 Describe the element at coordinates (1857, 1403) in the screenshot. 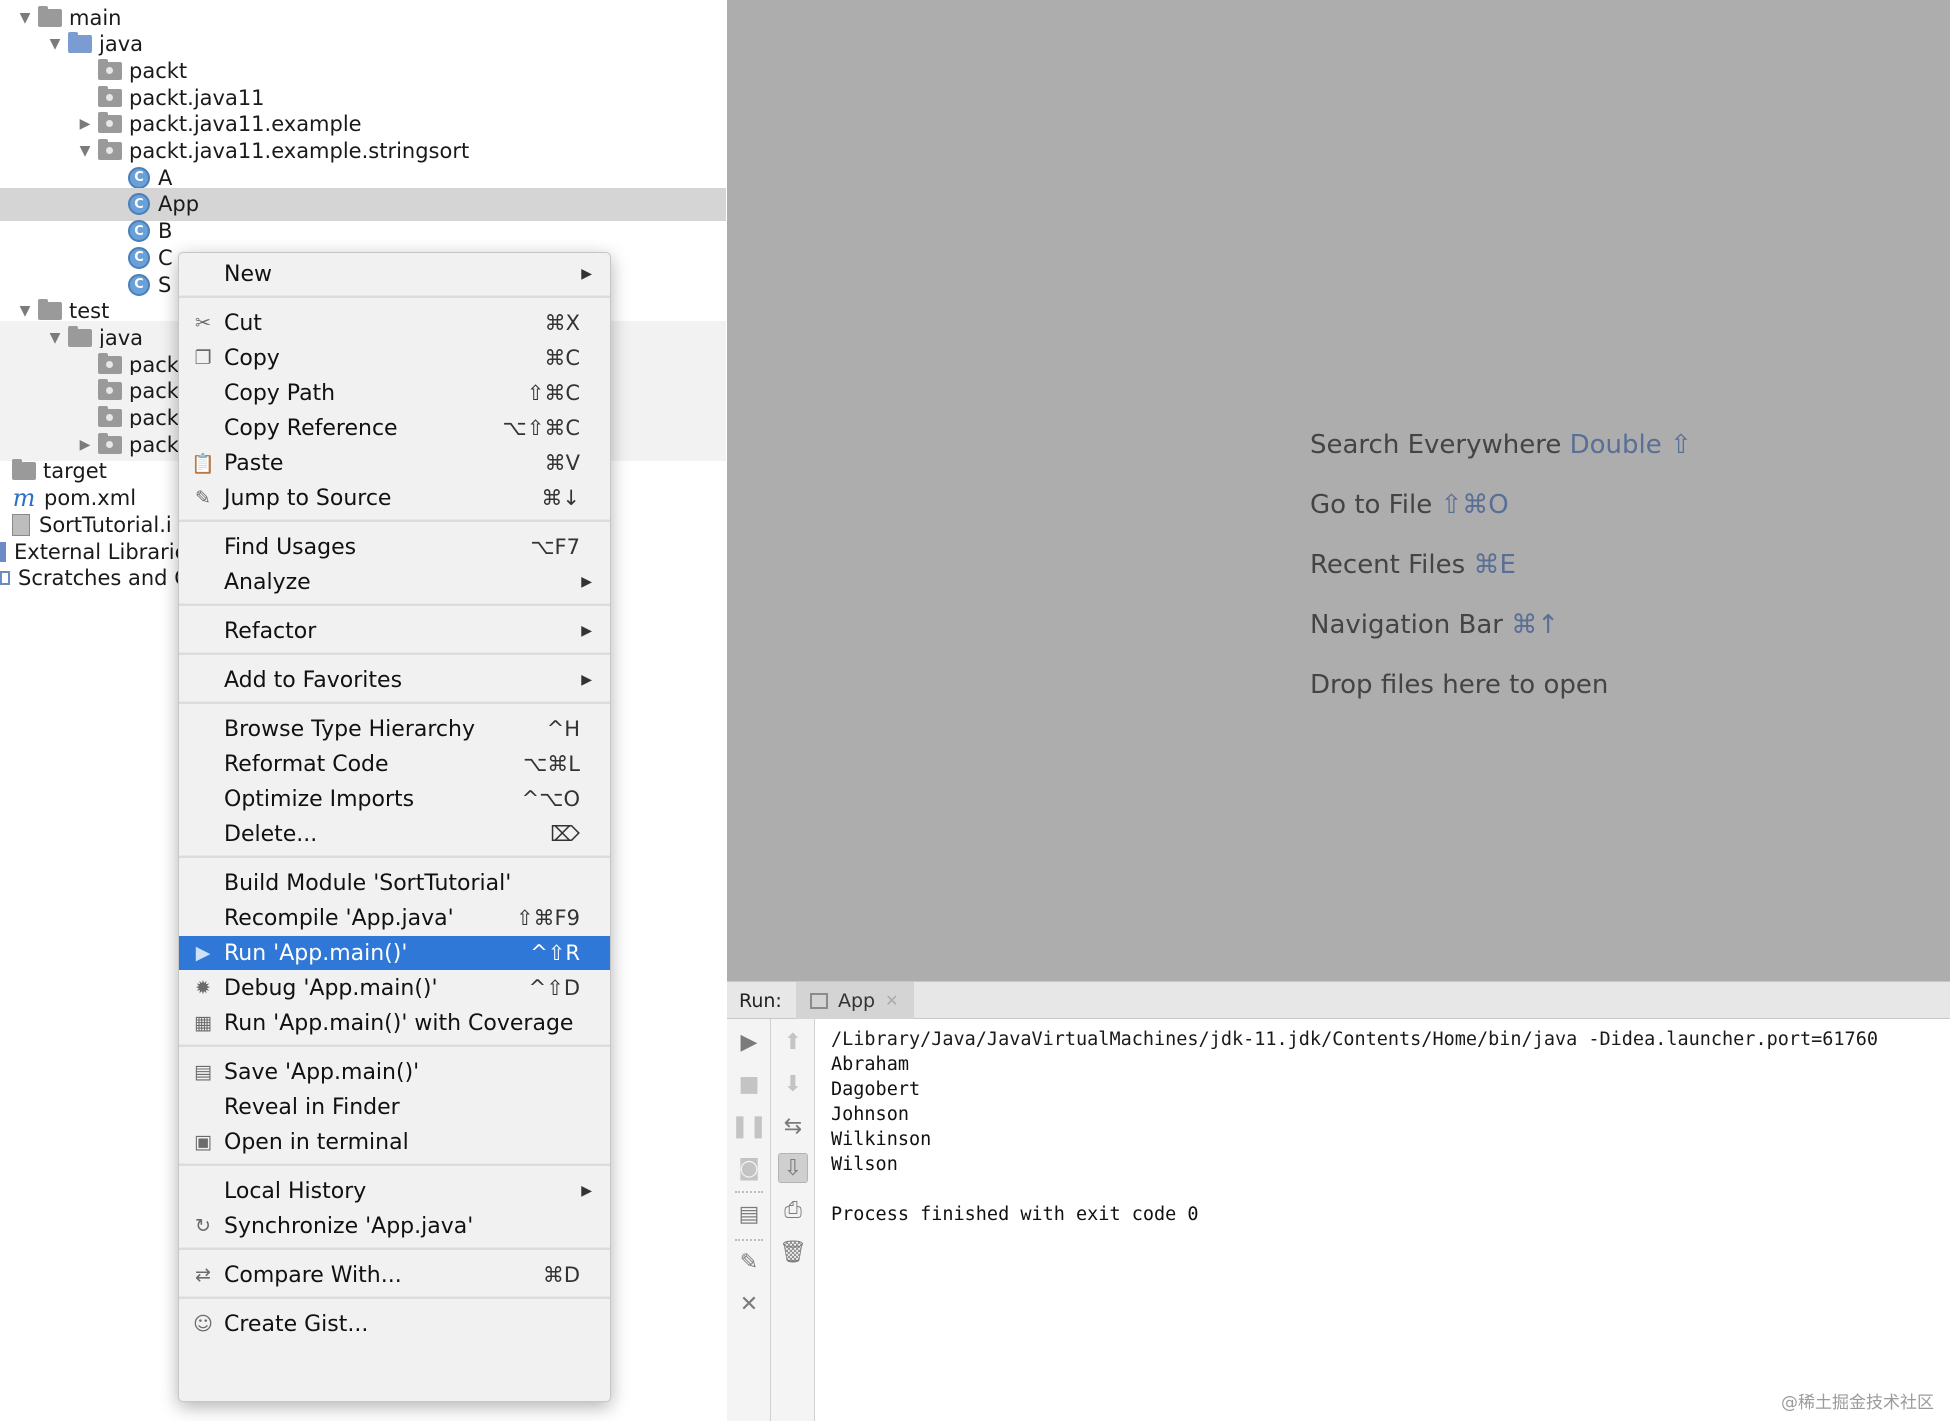

I see `watermark: @稀土掘金技术社区` at that location.